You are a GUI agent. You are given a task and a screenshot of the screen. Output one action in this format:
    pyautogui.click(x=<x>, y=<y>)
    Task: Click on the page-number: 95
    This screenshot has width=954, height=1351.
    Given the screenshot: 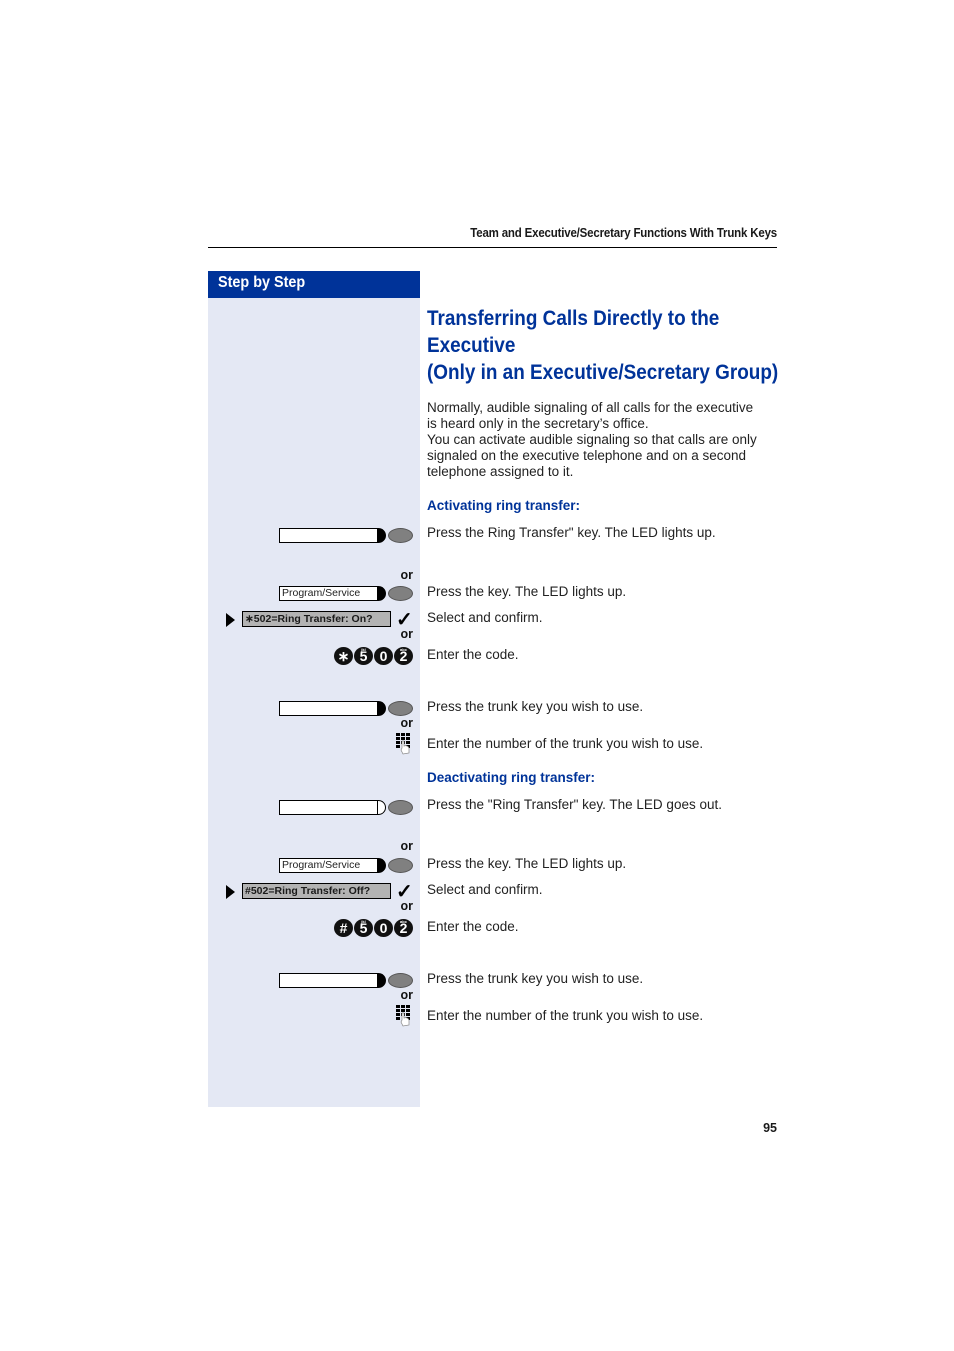 What is the action you would take?
    pyautogui.click(x=770, y=1128)
    